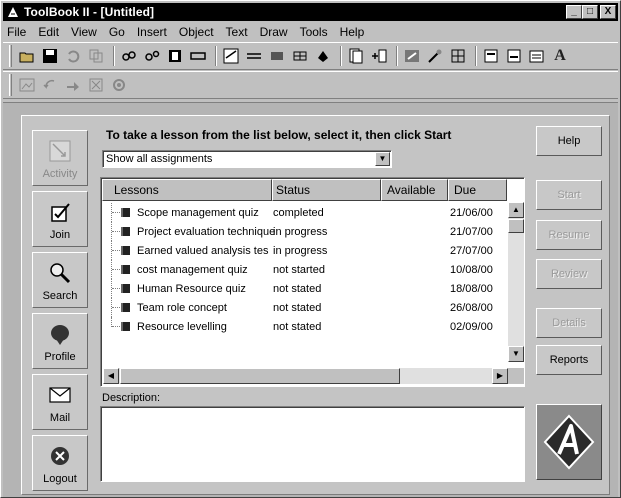 This screenshot has width=621, height=498. I want to click on vertical-scrollbar: ▲ ▼, so click(516, 282).